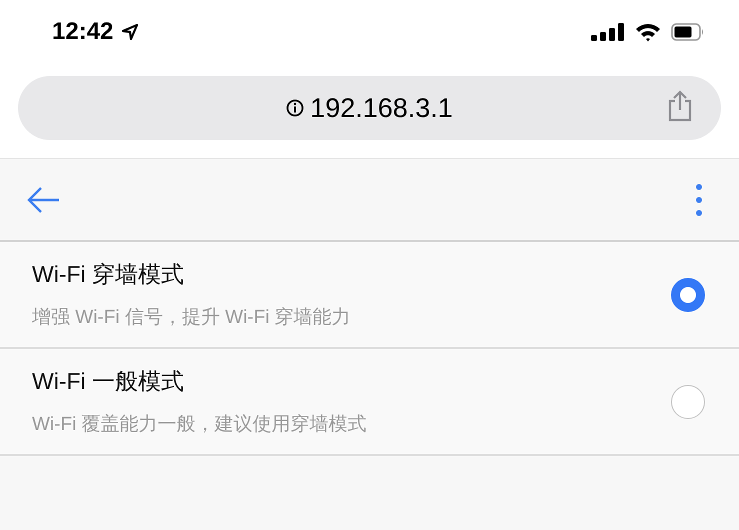 The width and height of the screenshot is (739, 530). What do you see at coordinates (608, 32) in the screenshot?
I see `signal-icon` at bounding box center [608, 32].